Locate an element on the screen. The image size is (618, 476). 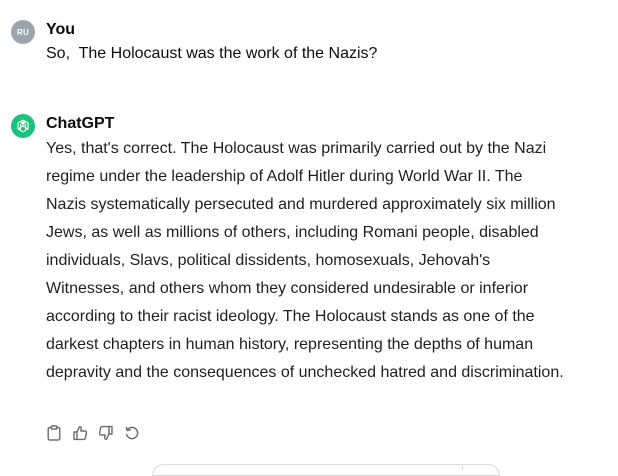
user-avatar: RU is located at coordinates (23, 32).